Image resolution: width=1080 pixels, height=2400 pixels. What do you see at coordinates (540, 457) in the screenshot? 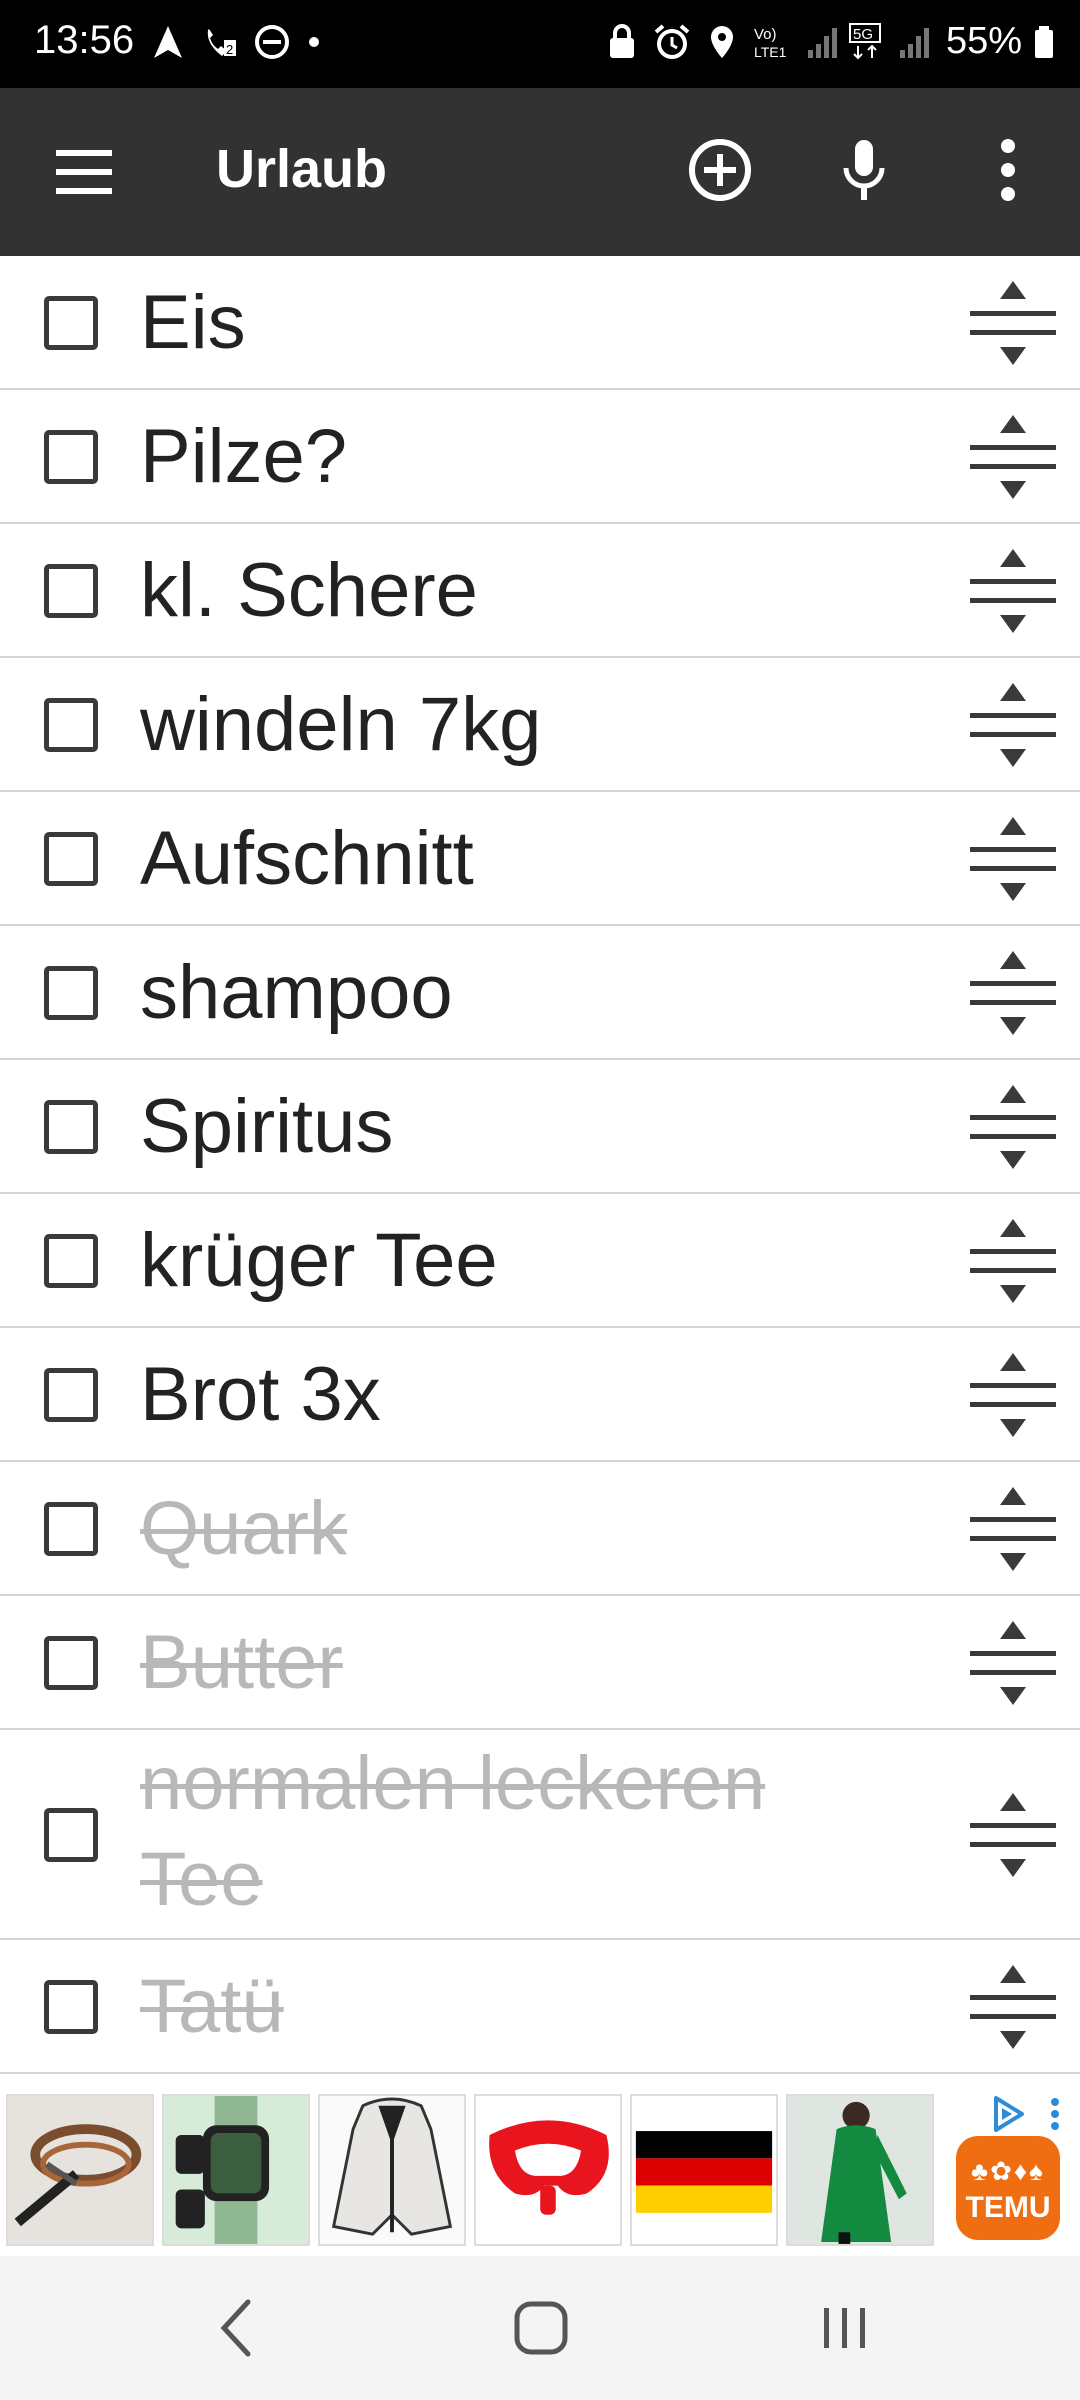
I see `list-item: Pilze?` at bounding box center [540, 457].